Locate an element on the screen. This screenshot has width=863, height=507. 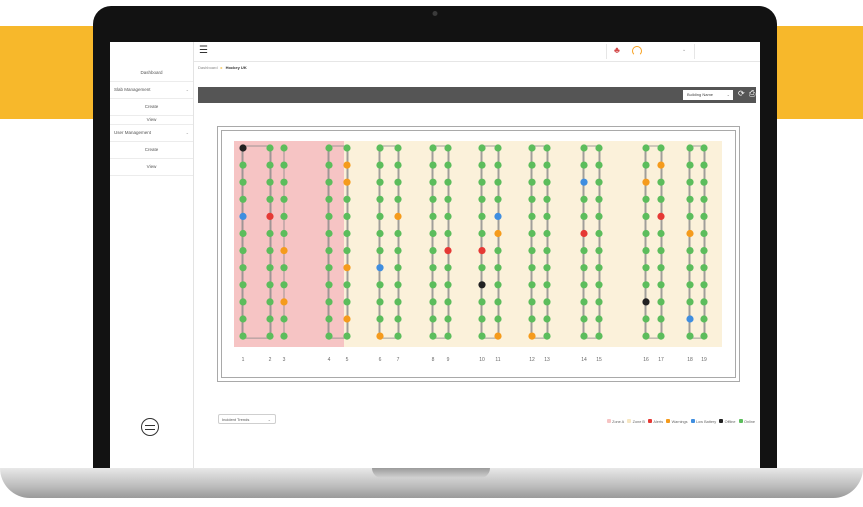
breadcrumb-root: Dashboard is located at coordinates (208, 67).